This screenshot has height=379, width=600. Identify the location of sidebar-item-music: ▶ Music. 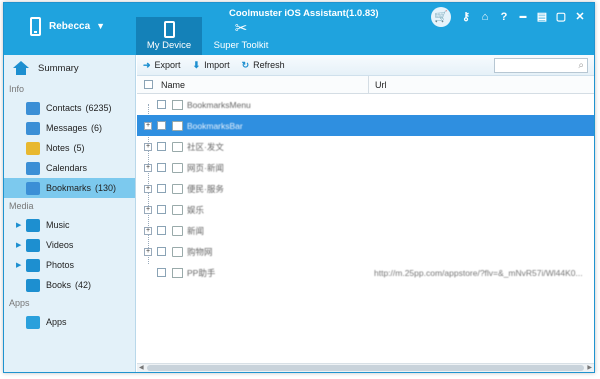
(69, 225).